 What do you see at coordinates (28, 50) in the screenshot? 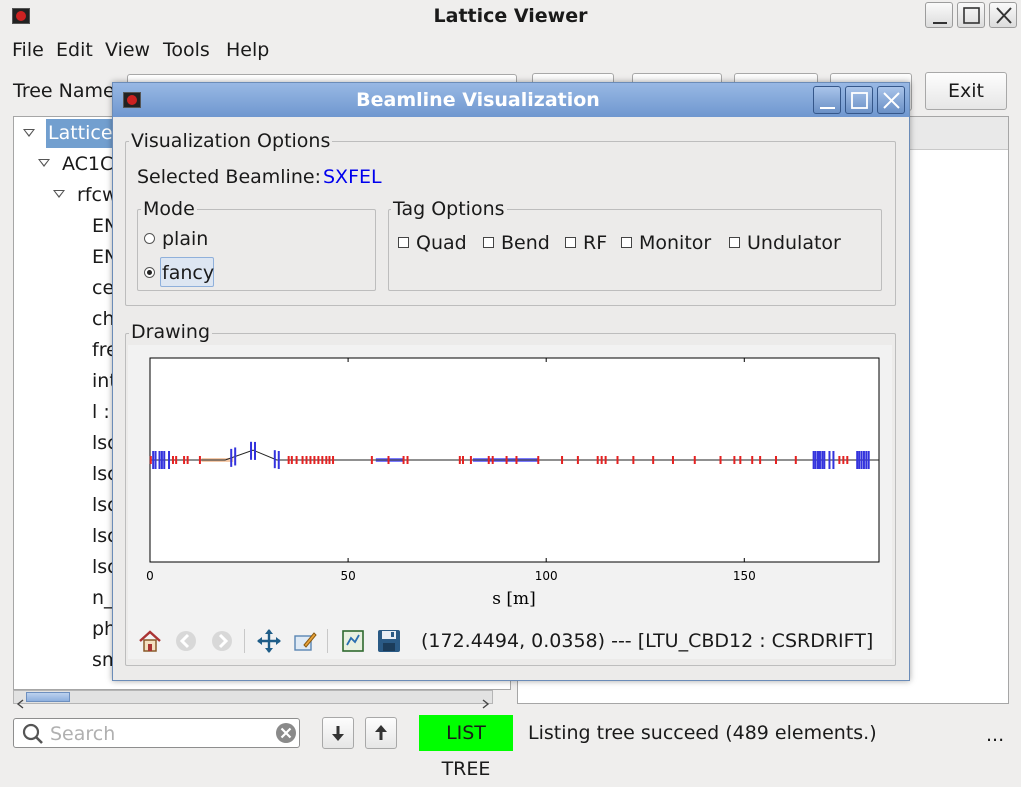
I see `menu-file: File` at bounding box center [28, 50].